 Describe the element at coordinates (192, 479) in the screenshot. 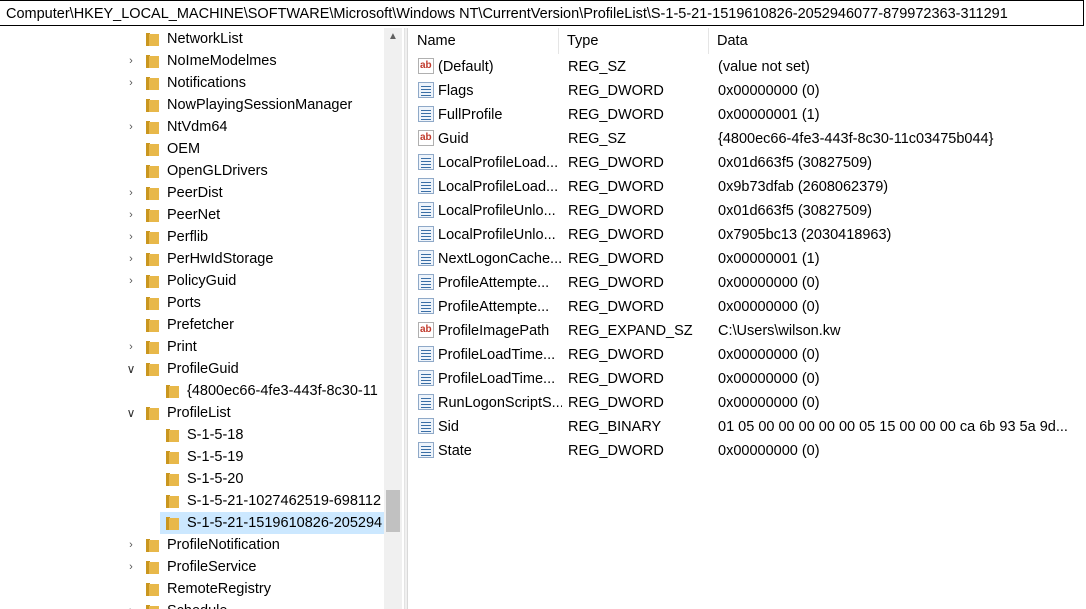

I see `tree-item: S-1-5-20` at that location.